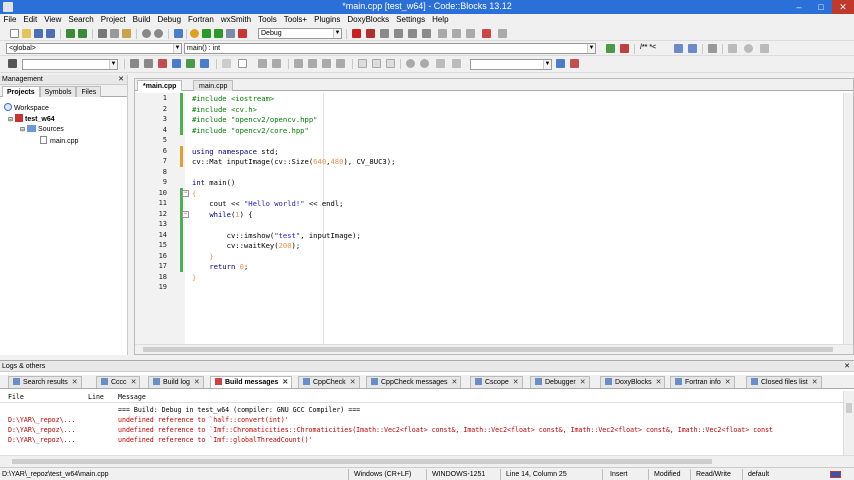 The width and height of the screenshot is (854, 480). I want to click on tab-doxyblocks: DoxyBlocks ✕, so click(633, 382).